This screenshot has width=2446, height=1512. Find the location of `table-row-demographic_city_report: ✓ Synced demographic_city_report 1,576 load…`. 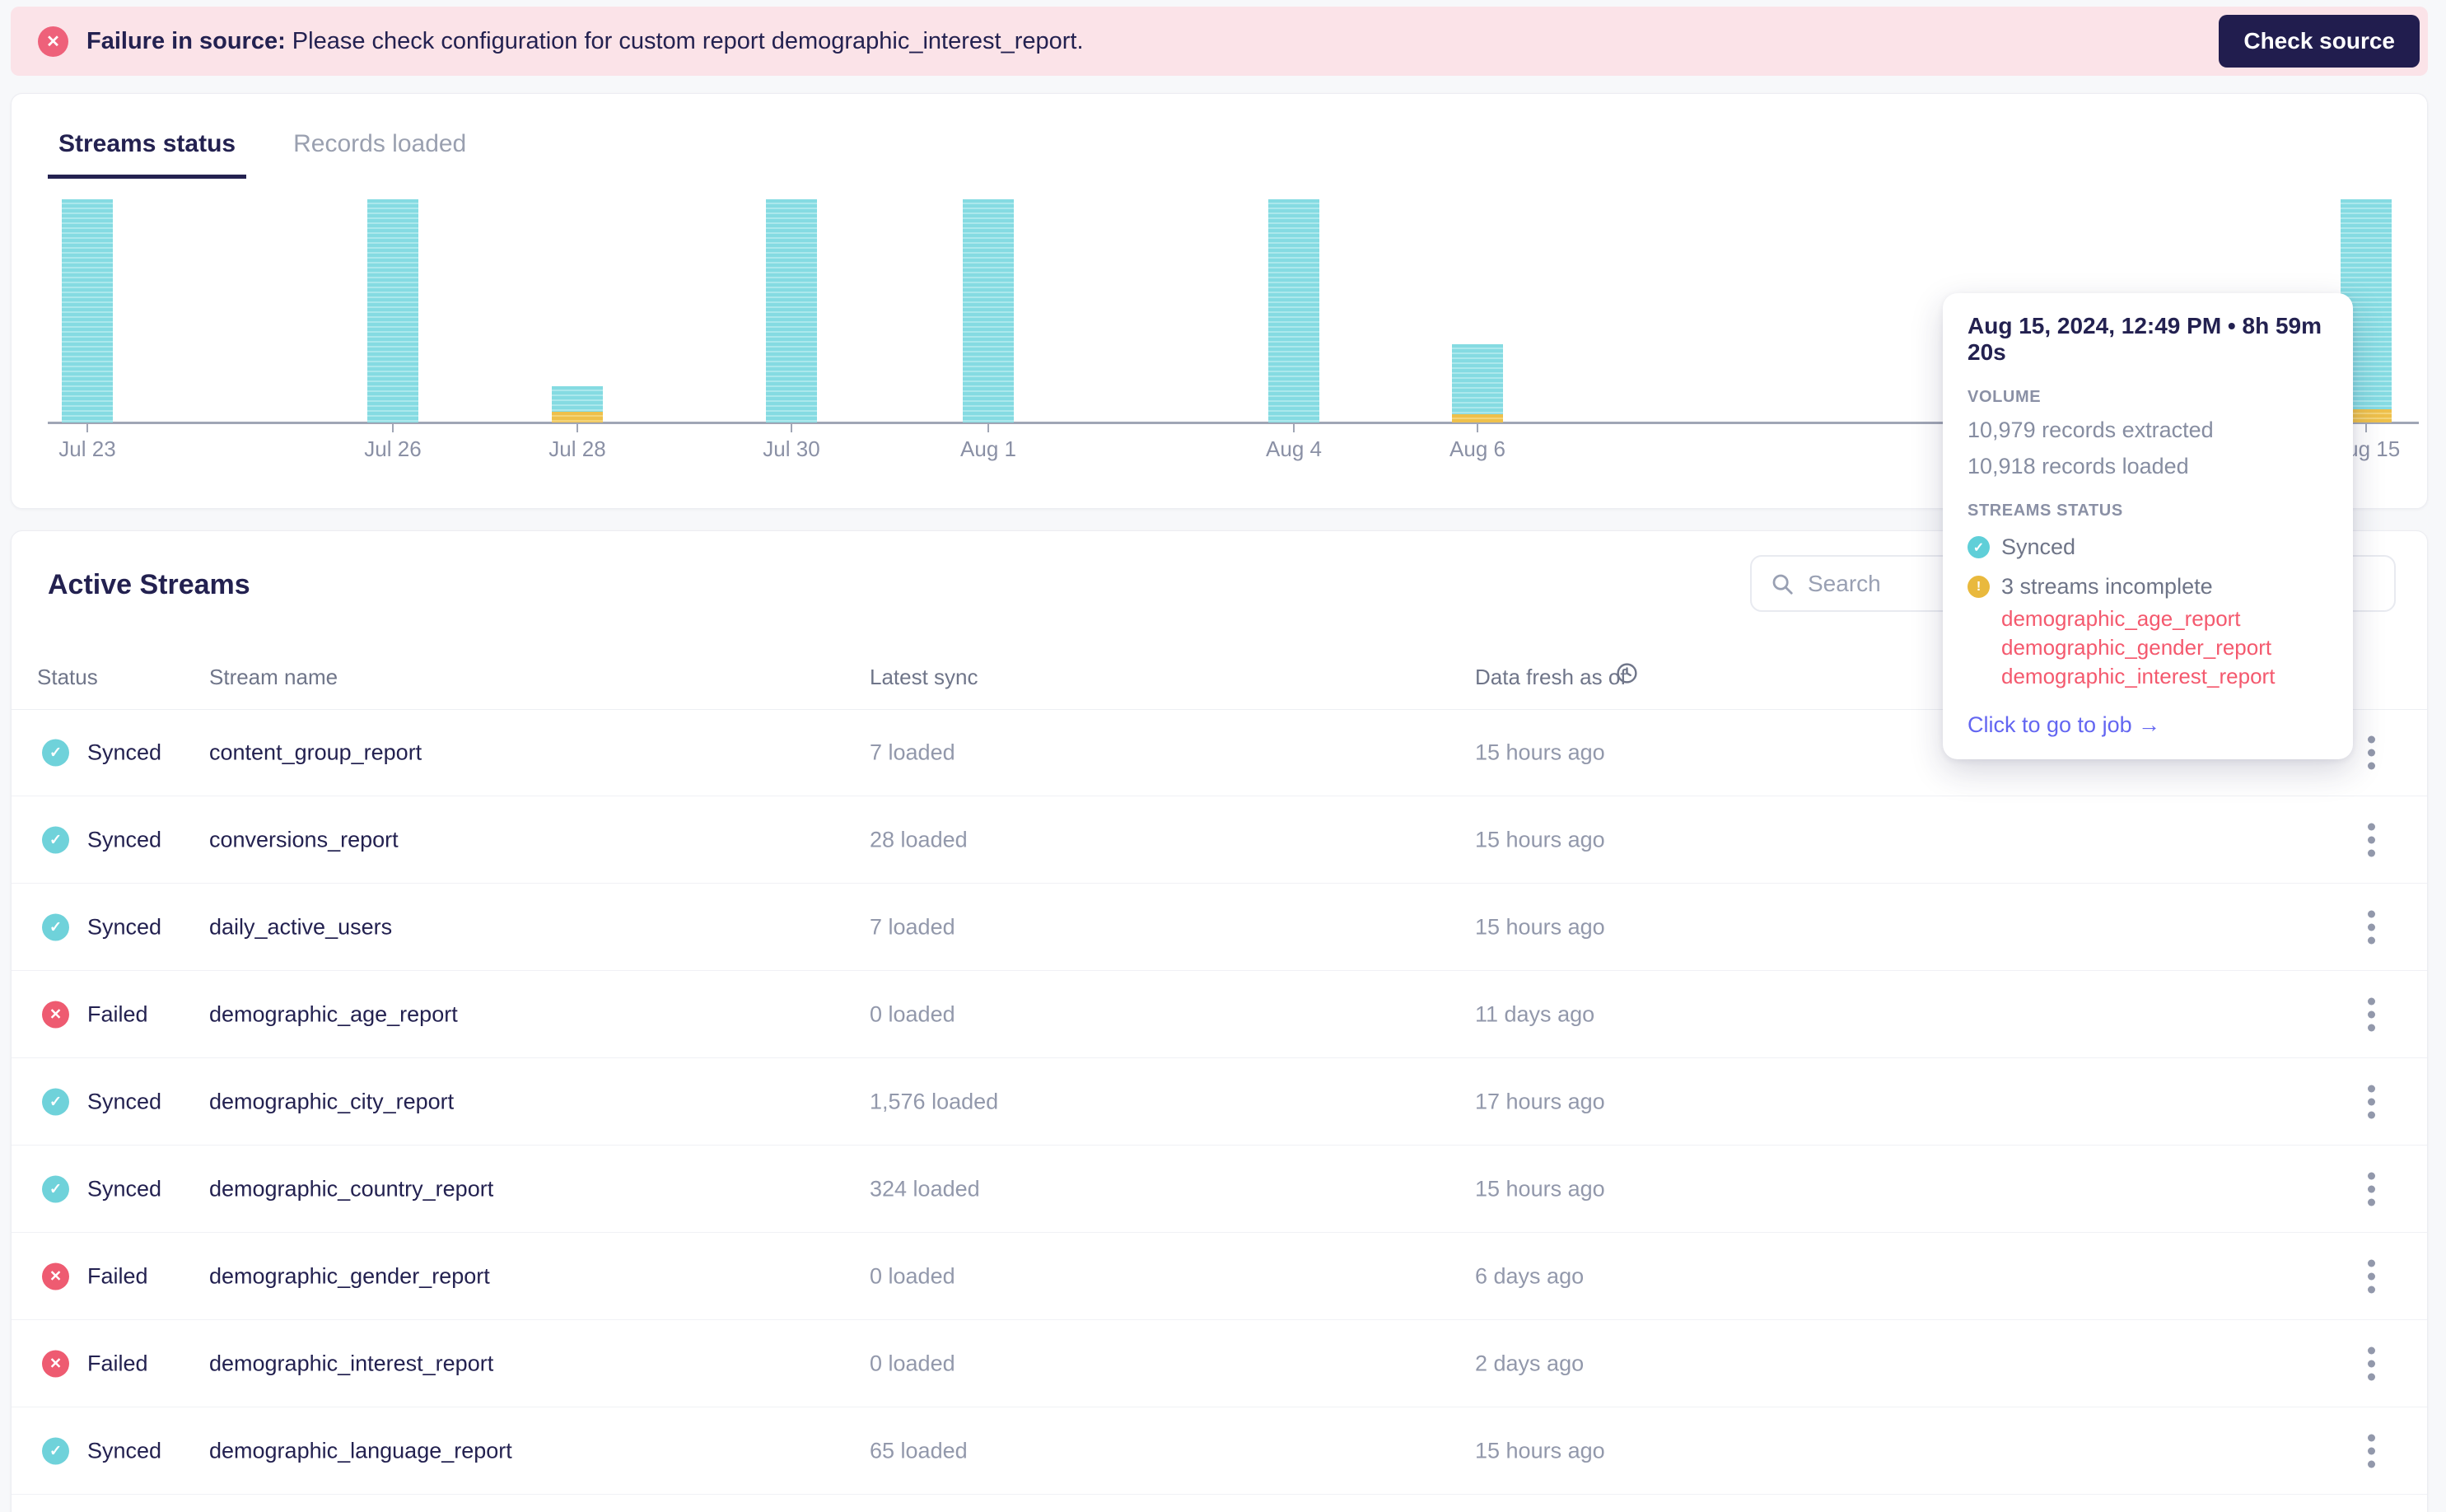

table-row-demographic_city_report: ✓ Synced demographic_city_report 1,576 load… is located at coordinates (1219, 1102).